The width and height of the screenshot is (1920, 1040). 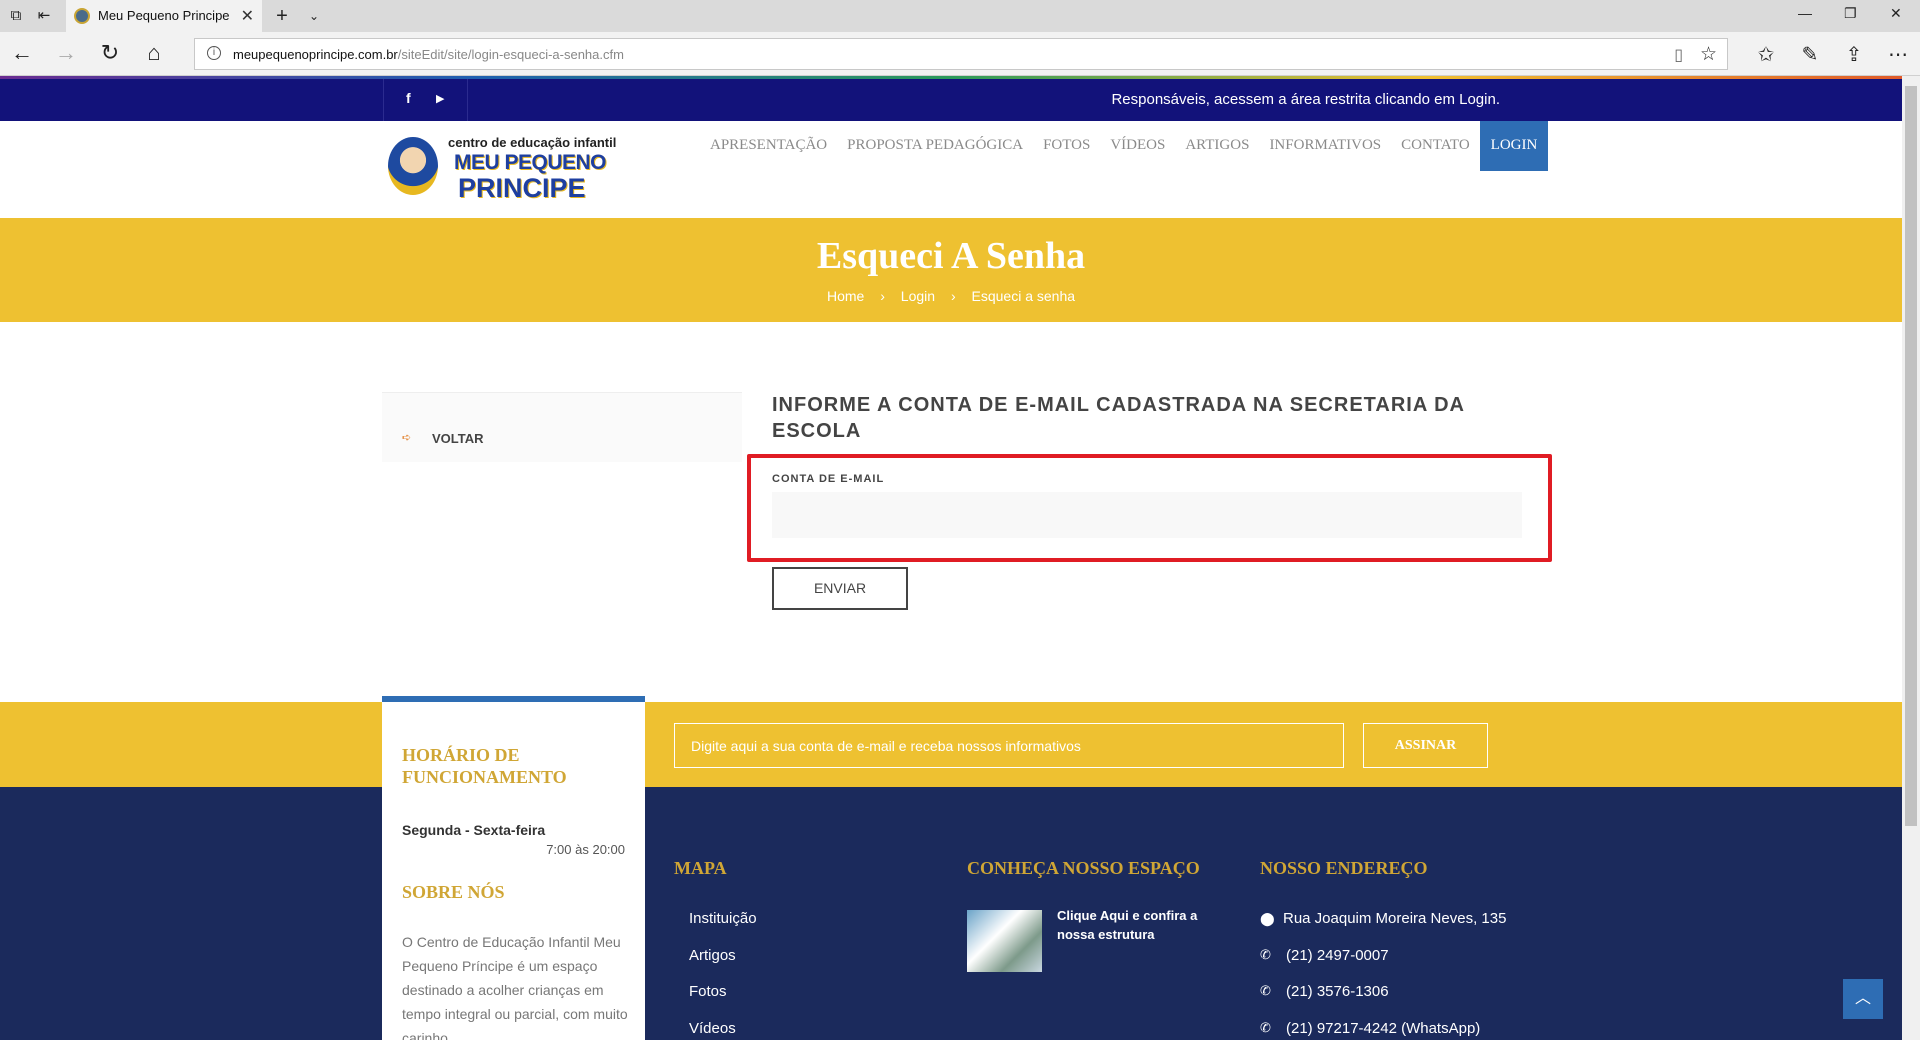 I want to click on phone-2: (21) 3576-1306, so click(x=1337, y=991).